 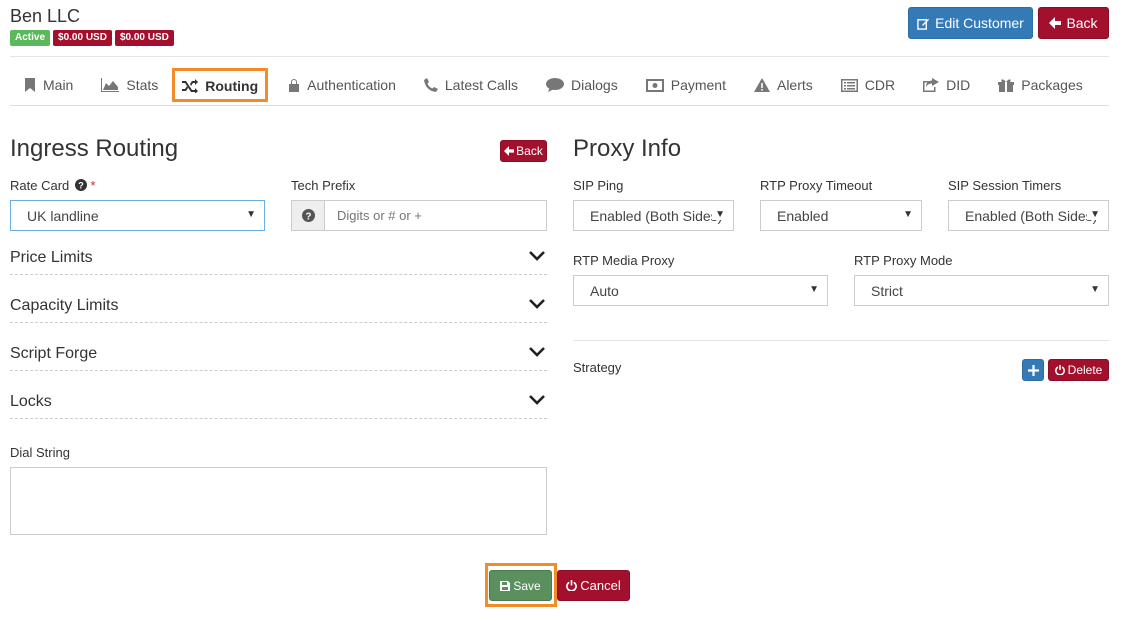 I want to click on sip-ping-select: Enabled (Both Sides) ▼, so click(x=653, y=215).